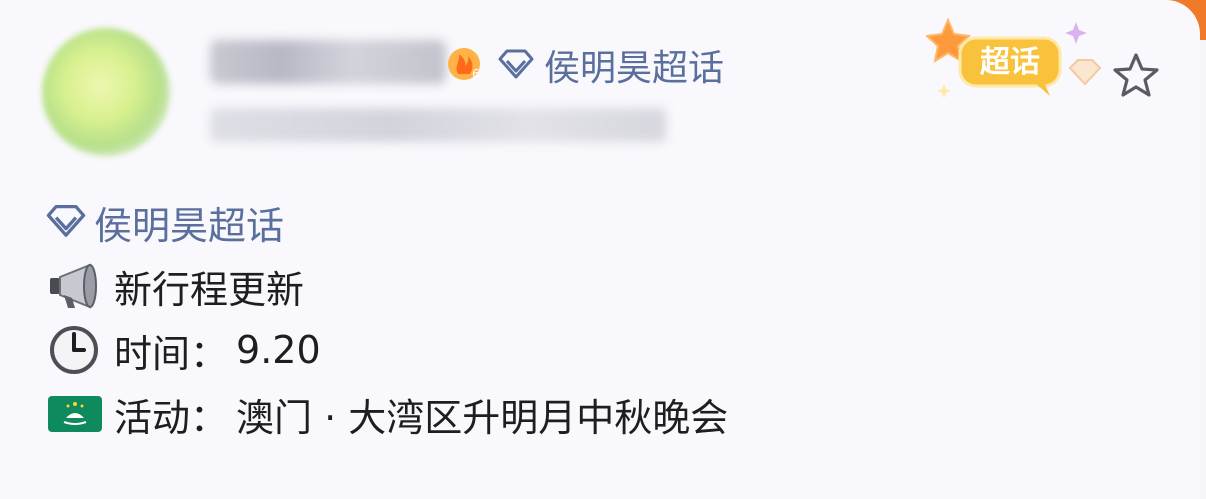 The image size is (1206, 499). Describe the element at coordinates (278, 350) in the screenshot. I see `time-value: 9.20` at that location.